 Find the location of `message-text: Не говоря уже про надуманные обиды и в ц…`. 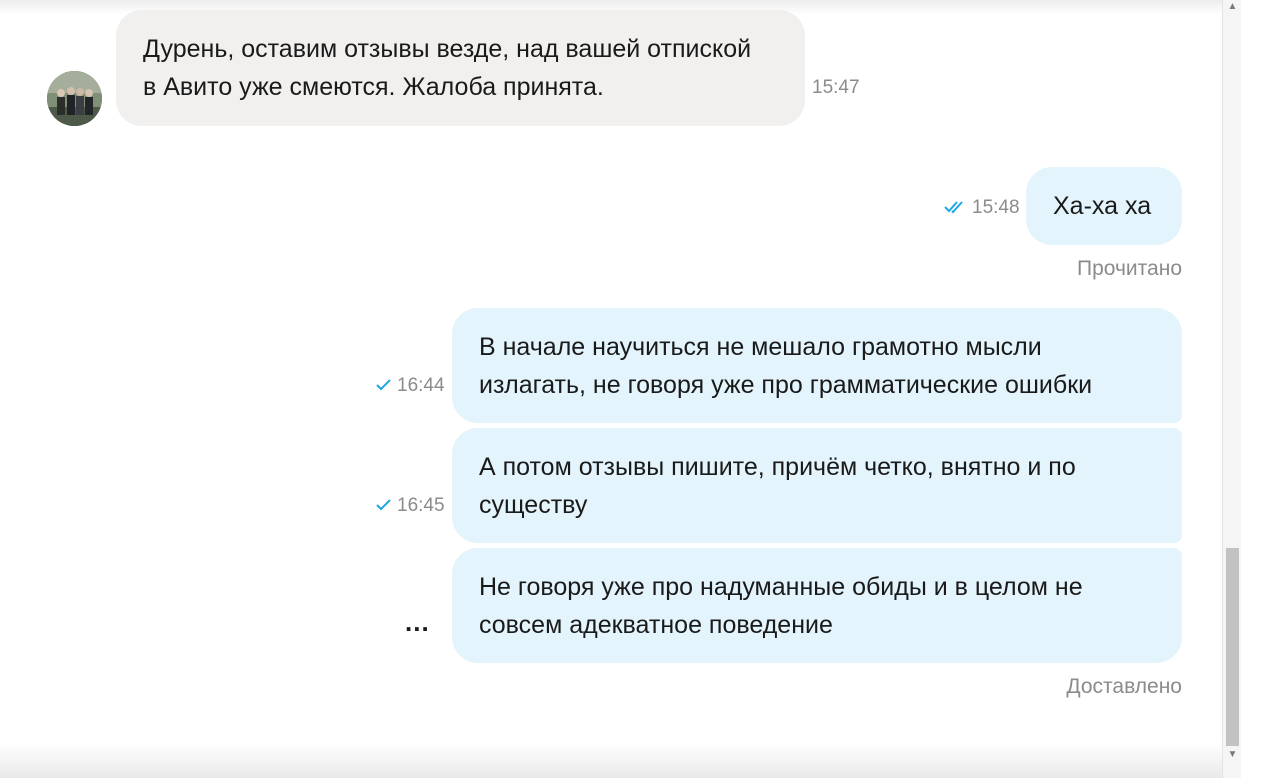

message-text: Не говоря уже про надуманные обиды и в ц… is located at coordinates (781, 605).